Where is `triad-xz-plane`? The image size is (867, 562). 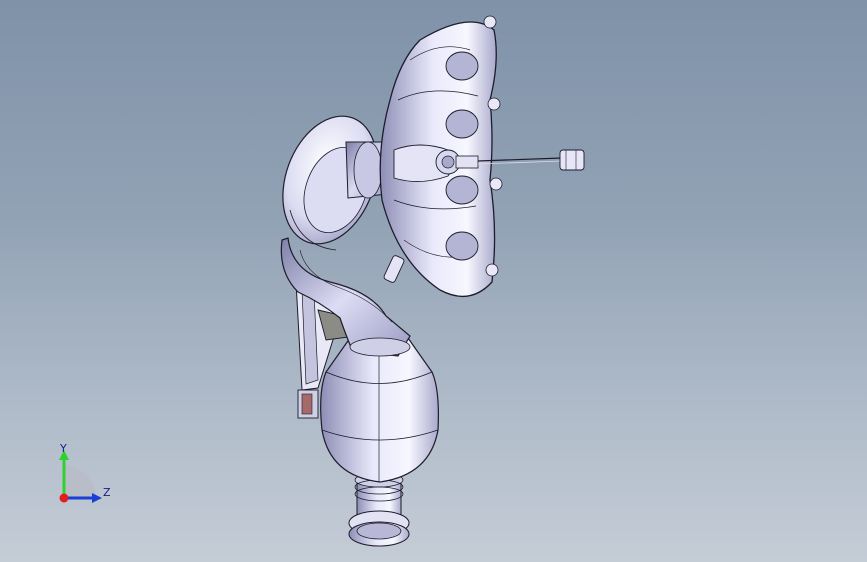 triad-xz-plane is located at coordinates (80, 481).